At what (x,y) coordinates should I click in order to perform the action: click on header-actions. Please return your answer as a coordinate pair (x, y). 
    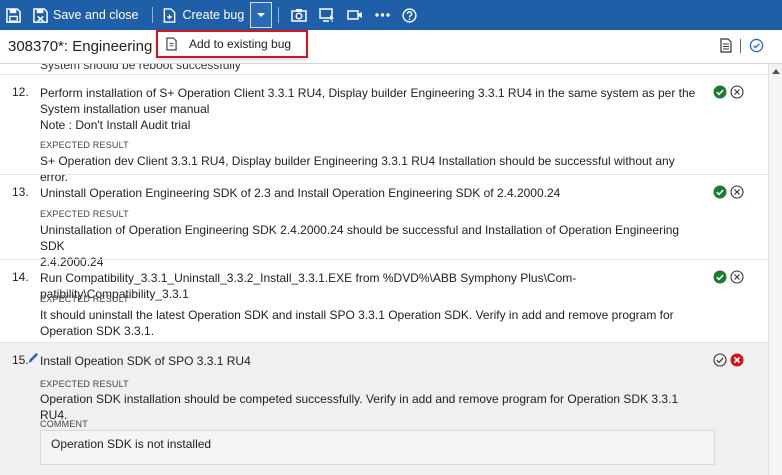
    Looking at the image, I should click on (742, 45).